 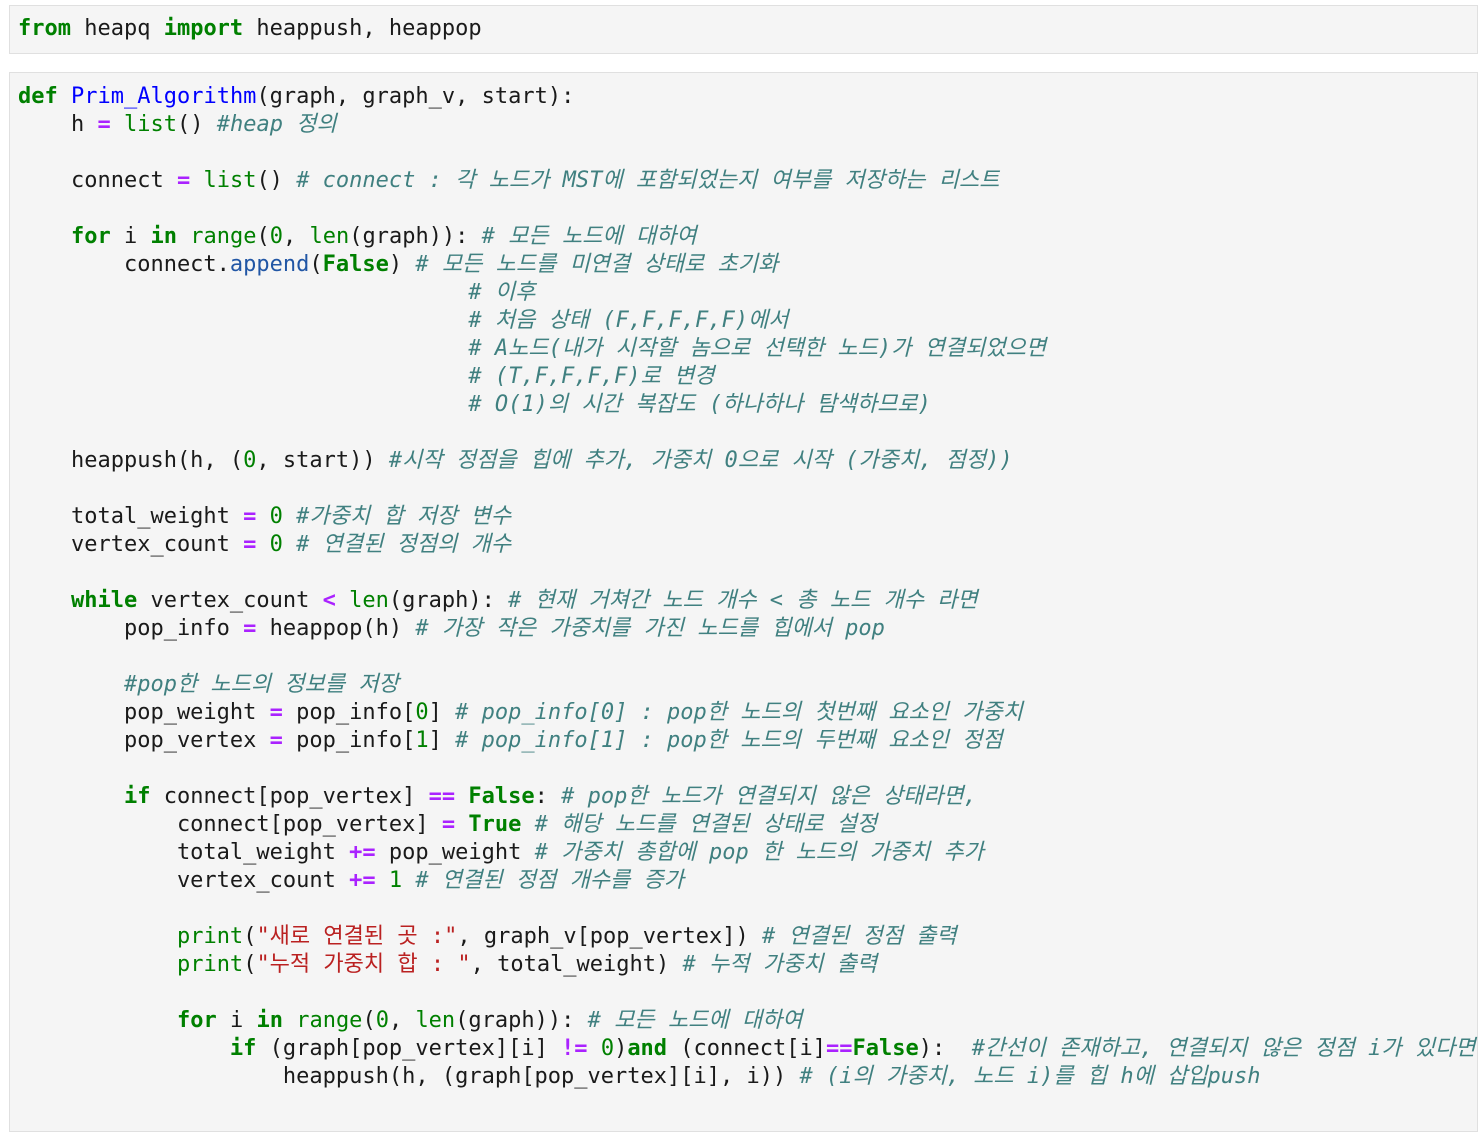 What do you see at coordinates (150, 124) in the screenshot?
I see `builtin-token: list` at bounding box center [150, 124].